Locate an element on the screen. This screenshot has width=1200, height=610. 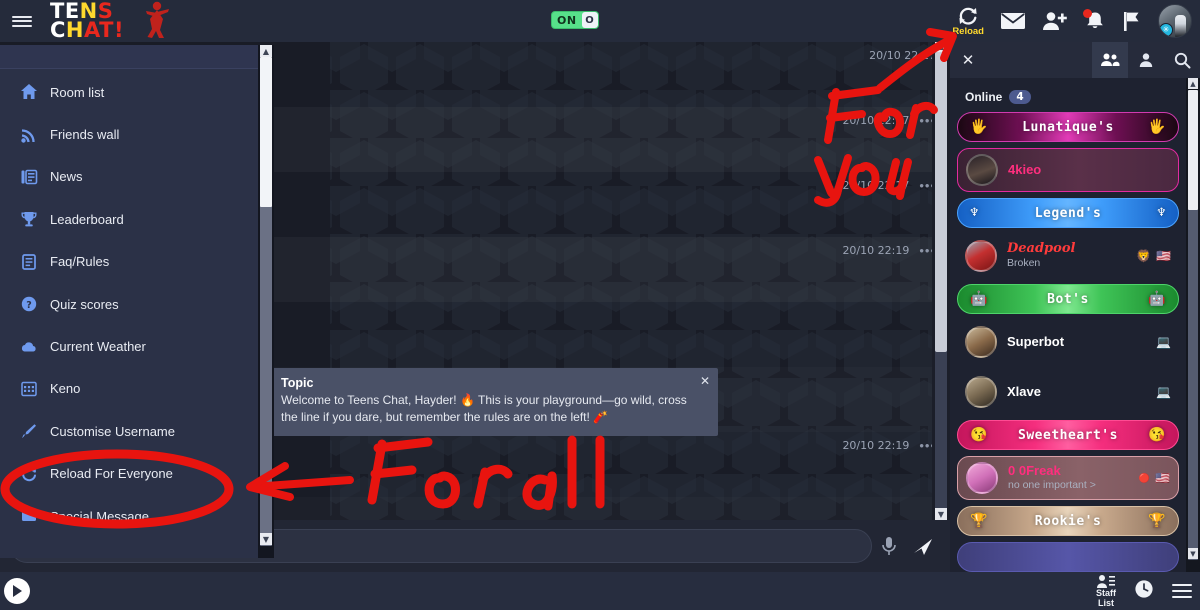
sidebar-item-friends-wall: Friends wall is located at coordinates (126, 134).